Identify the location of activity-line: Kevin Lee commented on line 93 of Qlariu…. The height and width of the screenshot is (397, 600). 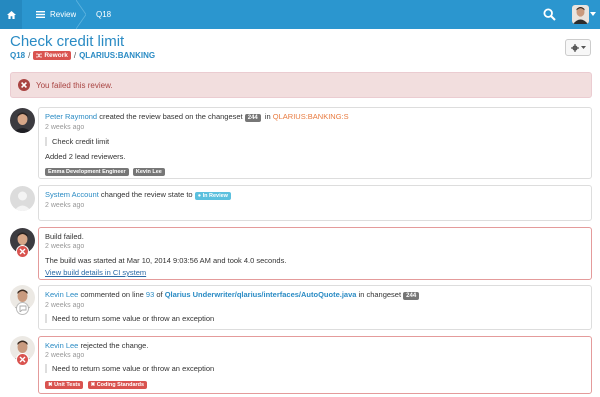
(315, 295).